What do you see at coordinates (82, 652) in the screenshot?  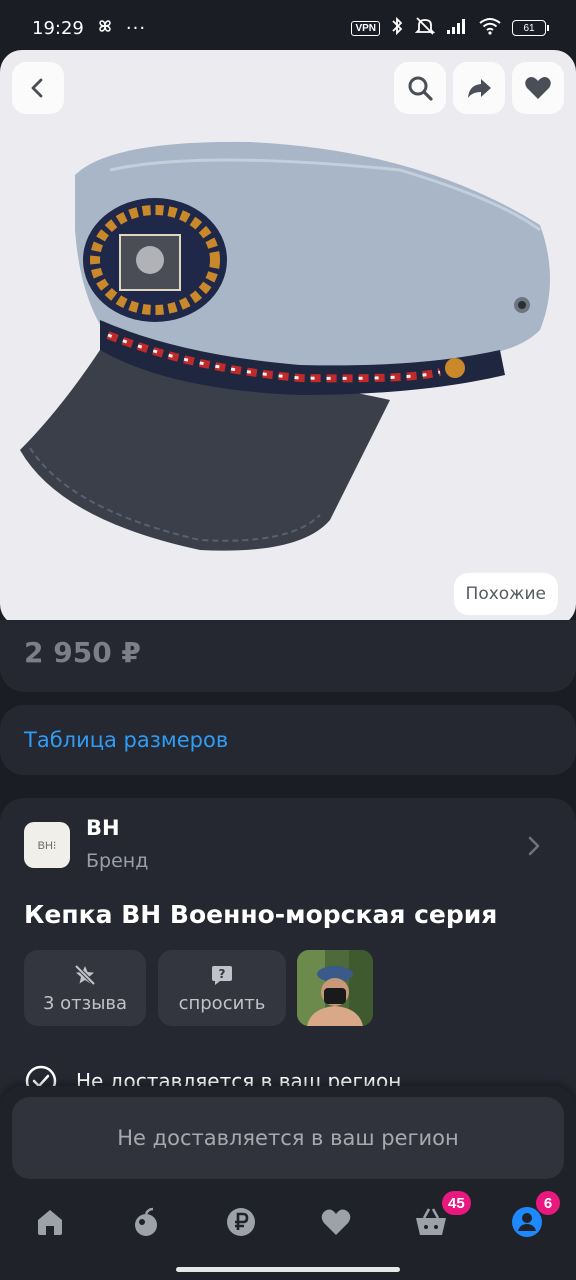 I see `product-price: 2 950 ₽` at bounding box center [82, 652].